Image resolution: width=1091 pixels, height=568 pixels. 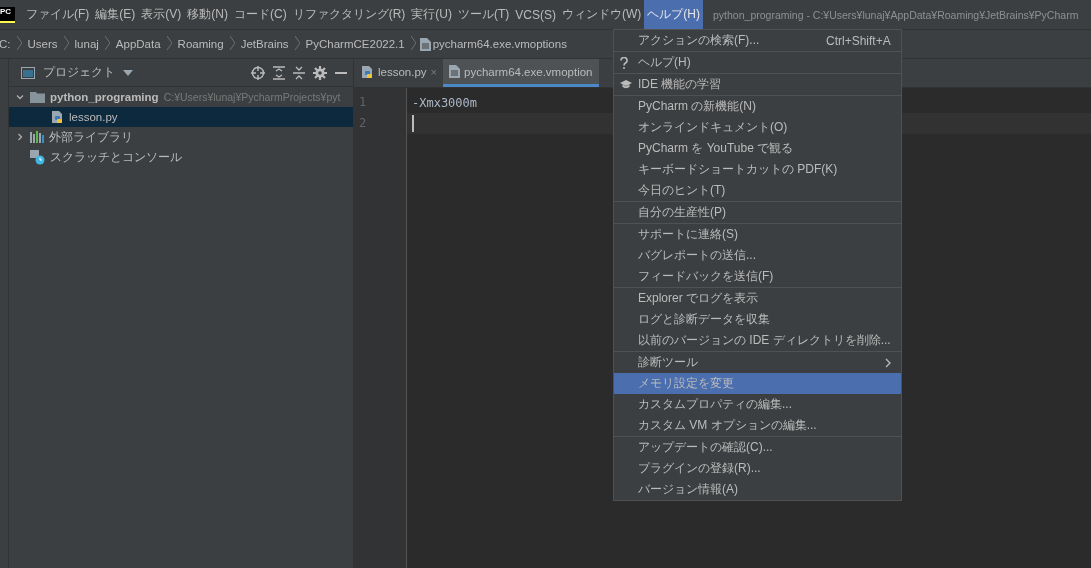 I want to click on settings-icon, so click(x=320, y=72).